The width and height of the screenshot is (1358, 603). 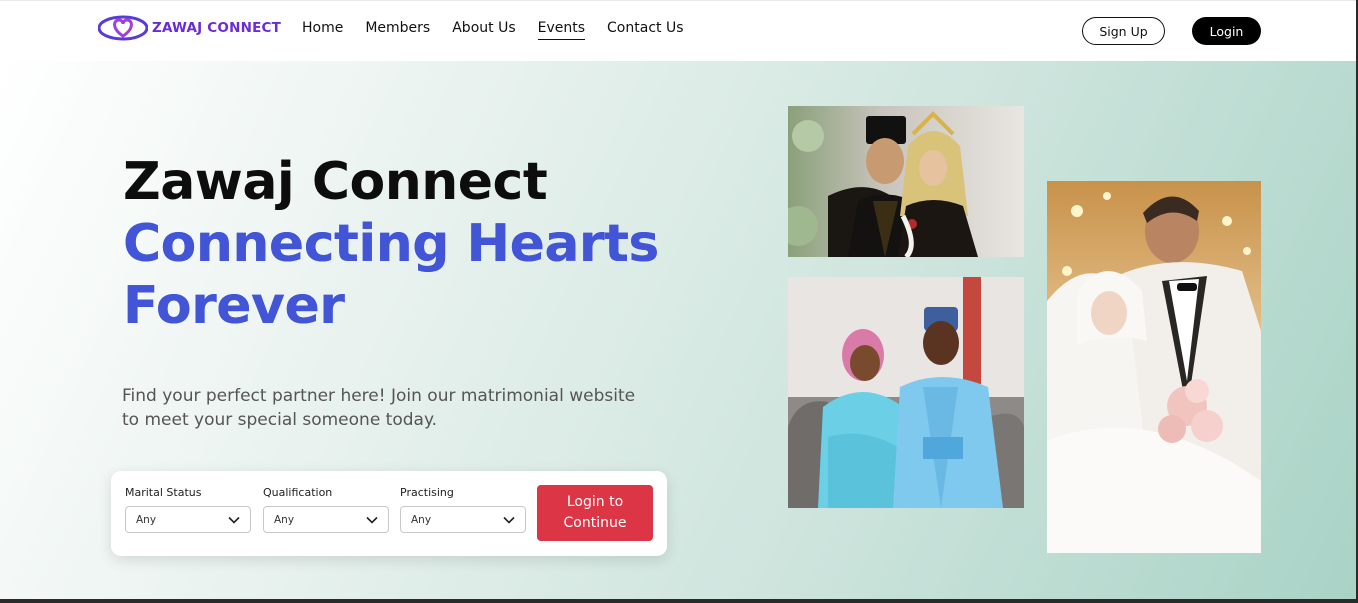 I want to click on nav-contact-us: Contact Us, so click(x=645, y=30).